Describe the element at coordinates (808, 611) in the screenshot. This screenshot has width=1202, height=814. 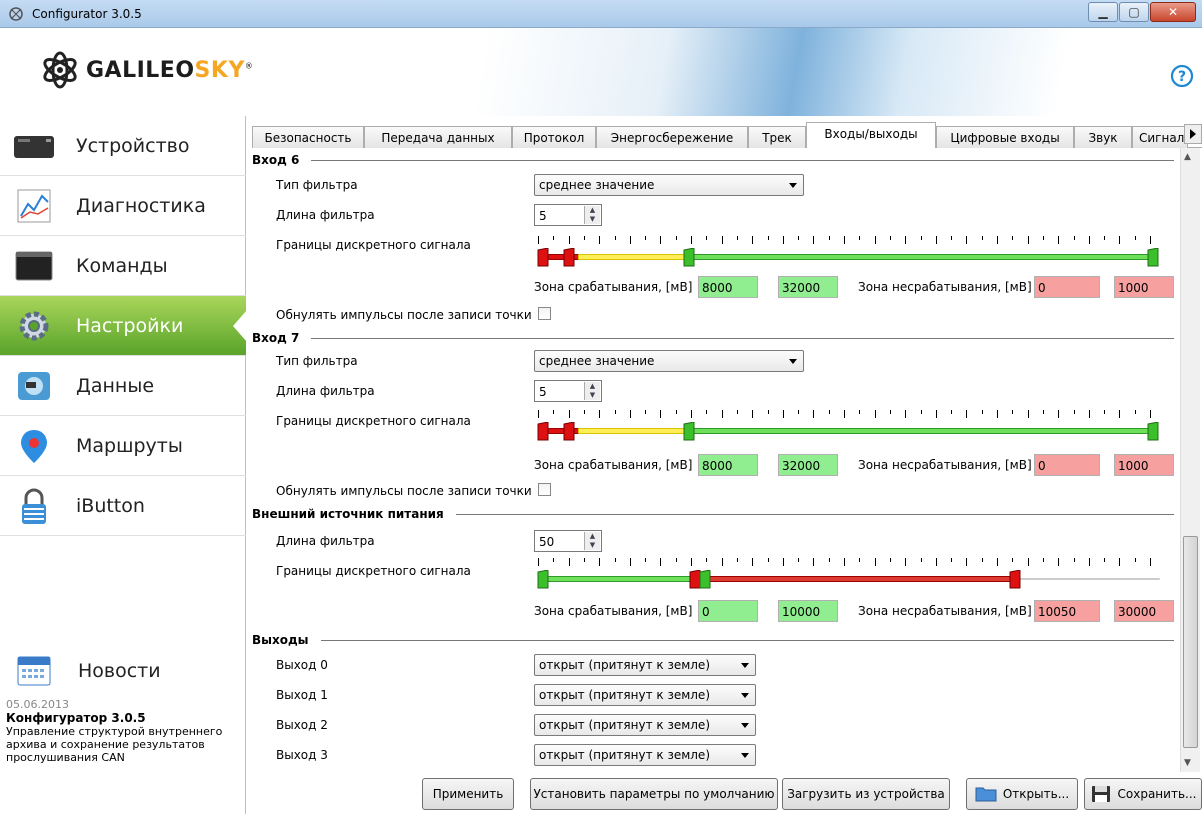
I see `ext-power-trigger-to: 10000` at that location.